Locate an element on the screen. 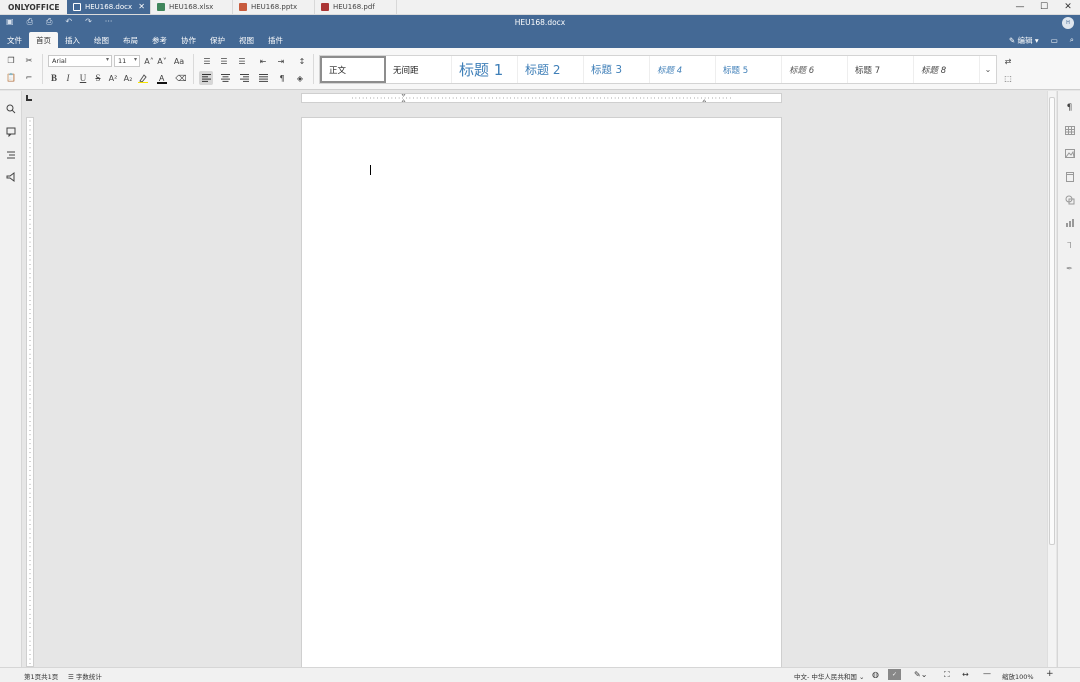  menu-file: 文件 is located at coordinates (14, 40).